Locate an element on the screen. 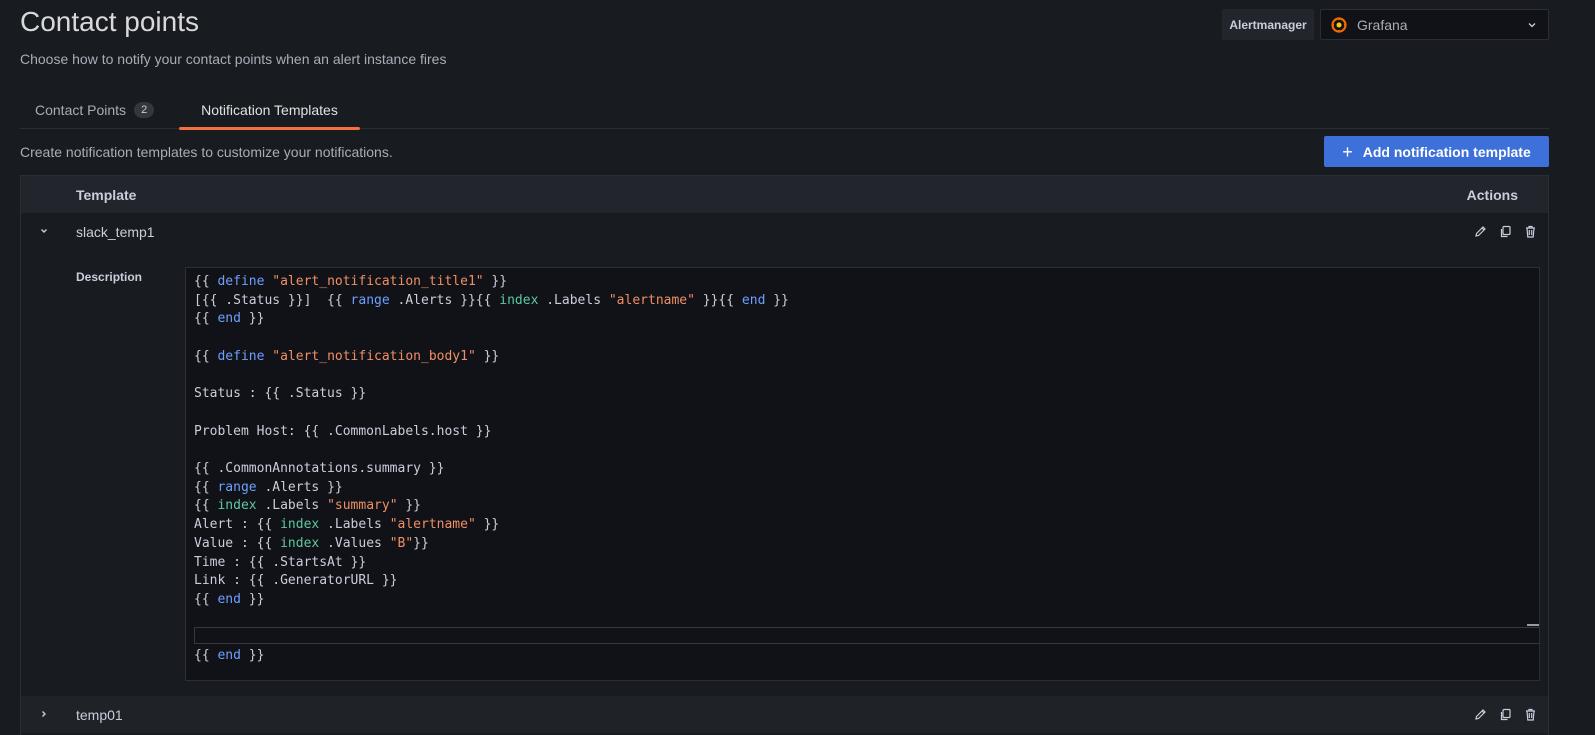  tab-contact-points: Contact Points 2 is located at coordinates (95, 109).